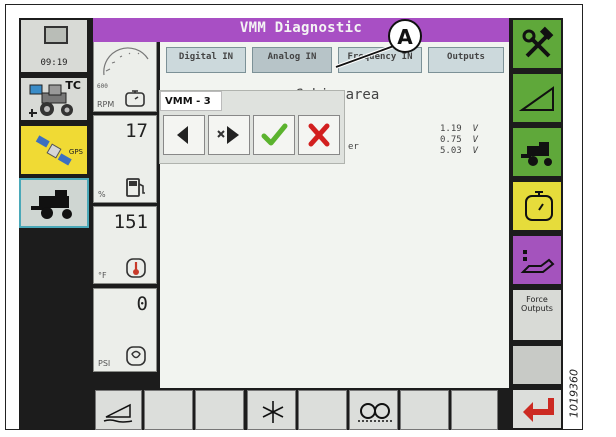  I want to click on tc-label: TC, so click(73, 85).